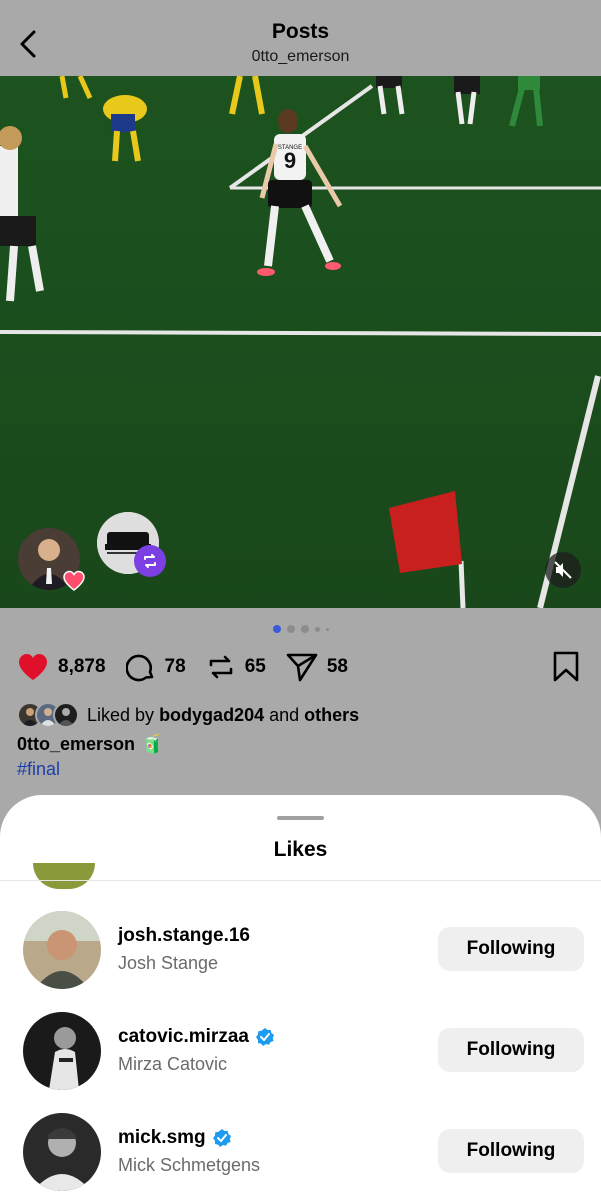  What do you see at coordinates (290, 160) in the screenshot?
I see `jersey-number: 9` at bounding box center [290, 160].